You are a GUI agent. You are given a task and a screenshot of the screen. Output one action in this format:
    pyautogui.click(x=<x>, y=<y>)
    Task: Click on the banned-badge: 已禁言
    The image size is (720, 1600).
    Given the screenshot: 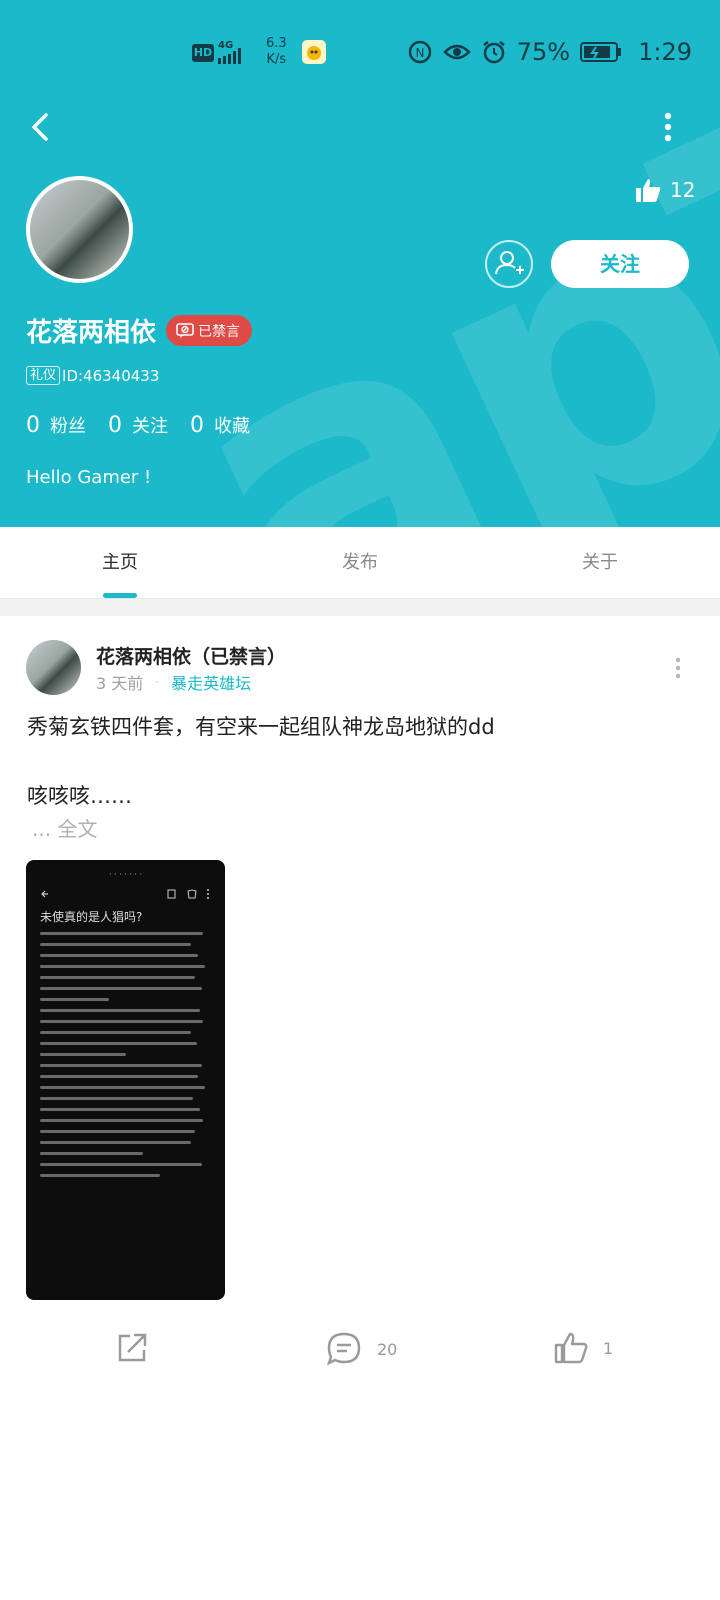 What is the action you would take?
    pyautogui.click(x=209, y=330)
    